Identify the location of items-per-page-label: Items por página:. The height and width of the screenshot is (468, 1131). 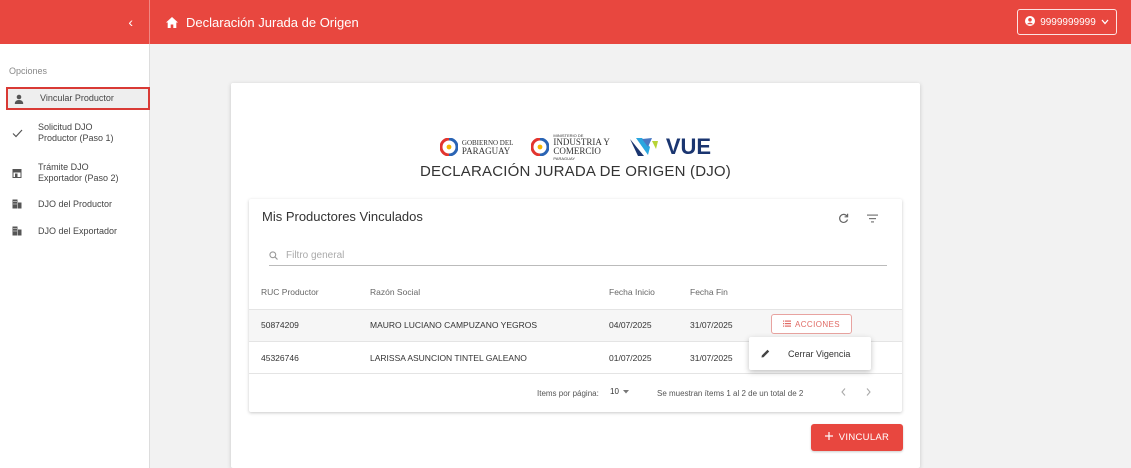
(568, 393).